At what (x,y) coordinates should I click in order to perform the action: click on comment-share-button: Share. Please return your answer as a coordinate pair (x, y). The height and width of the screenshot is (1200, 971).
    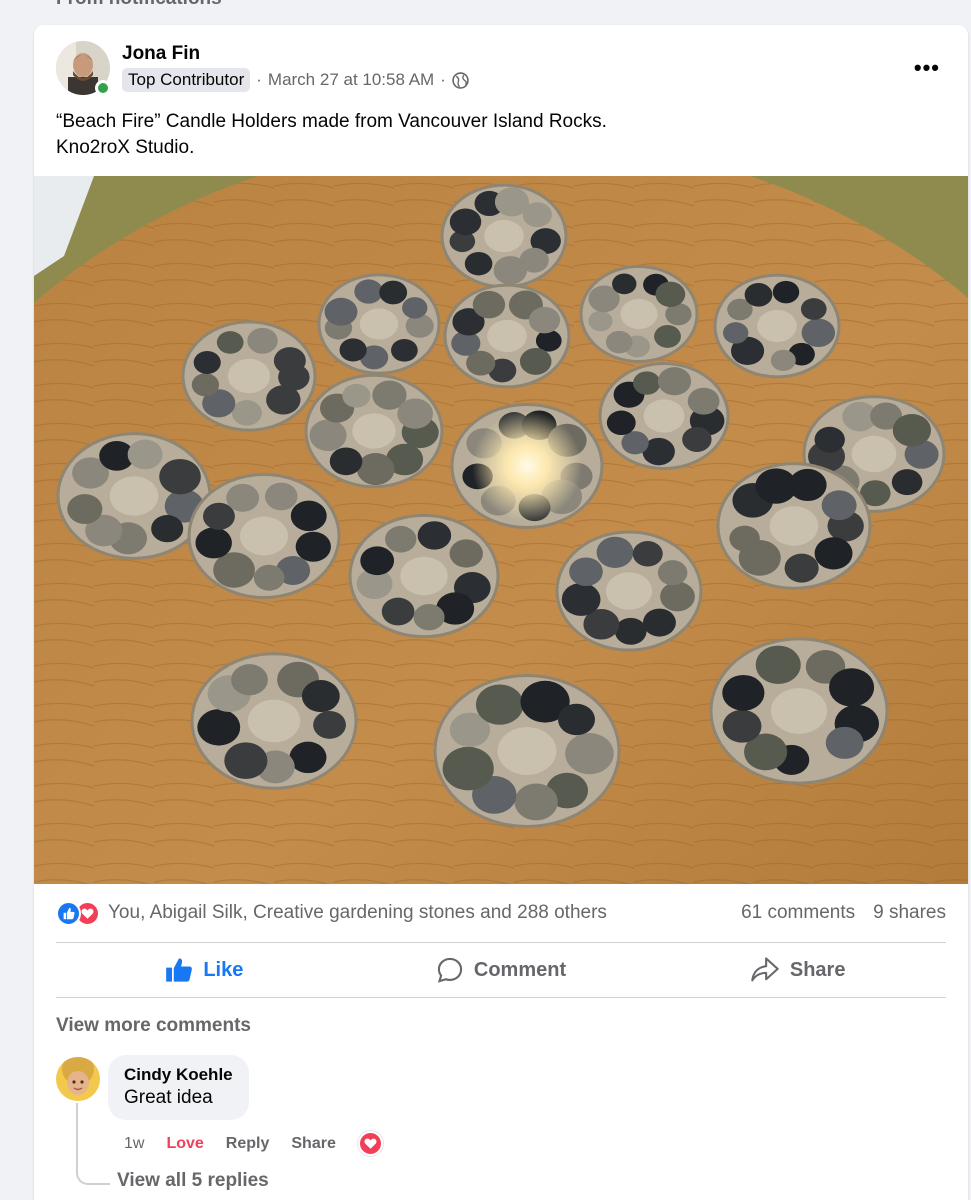
    Looking at the image, I should click on (313, 1144).